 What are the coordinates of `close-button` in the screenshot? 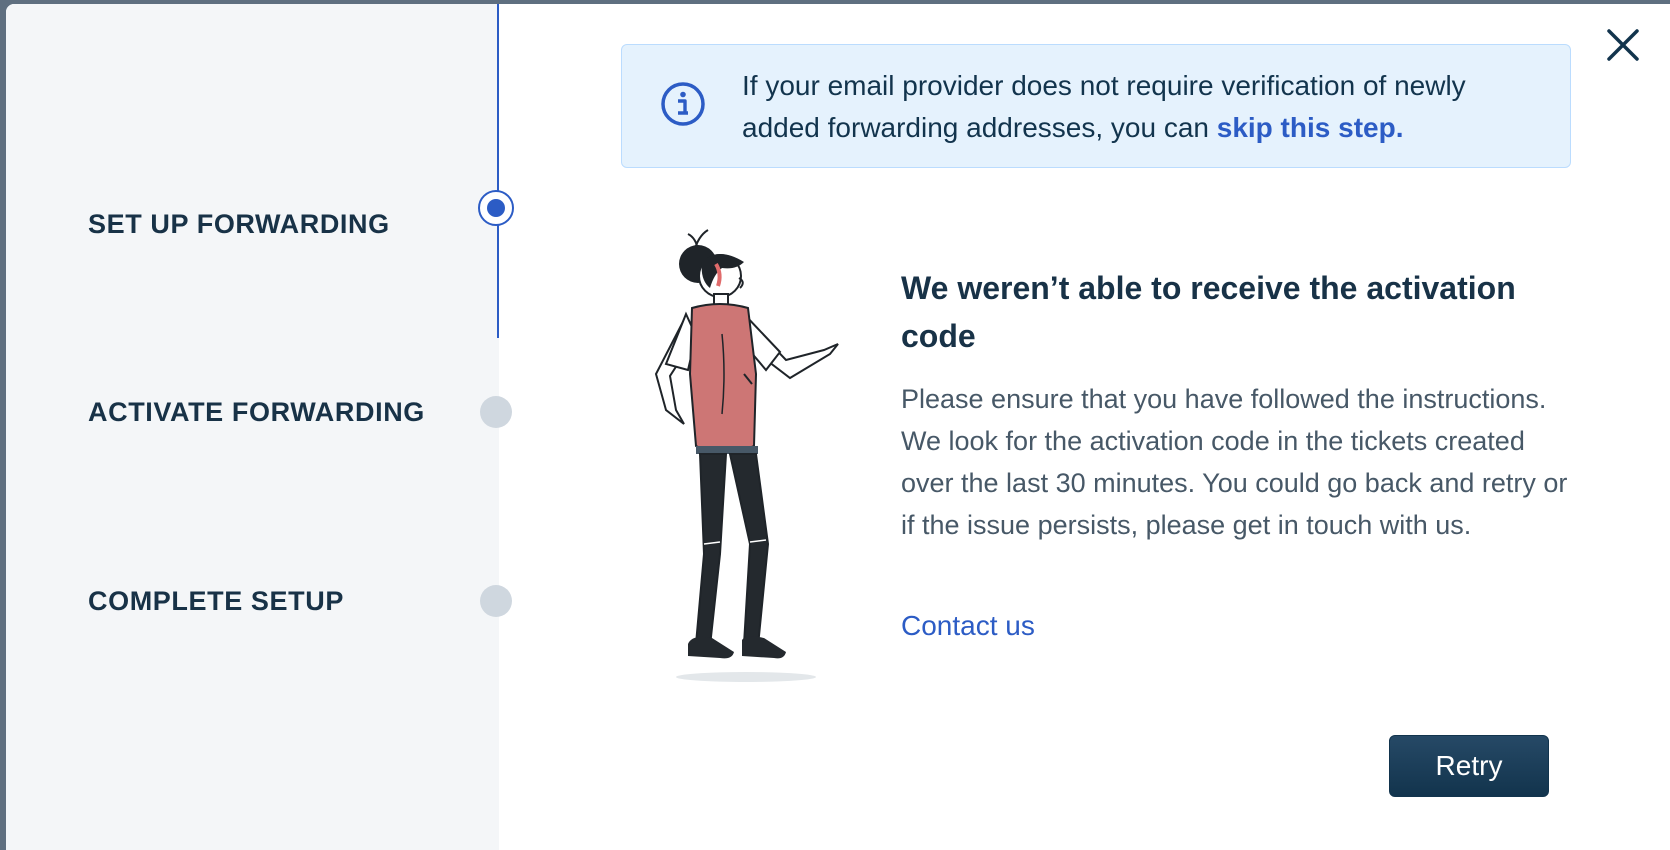 It's located at (1623, 45).